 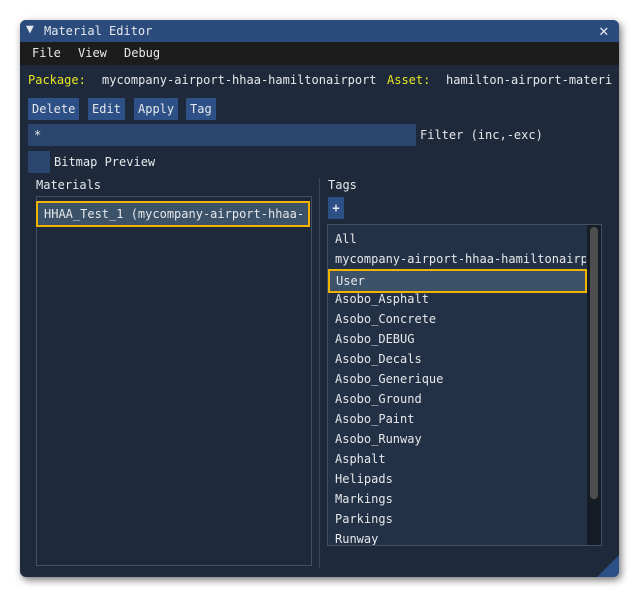 I want to click on menu-file: File, so click(x=46, y=53).